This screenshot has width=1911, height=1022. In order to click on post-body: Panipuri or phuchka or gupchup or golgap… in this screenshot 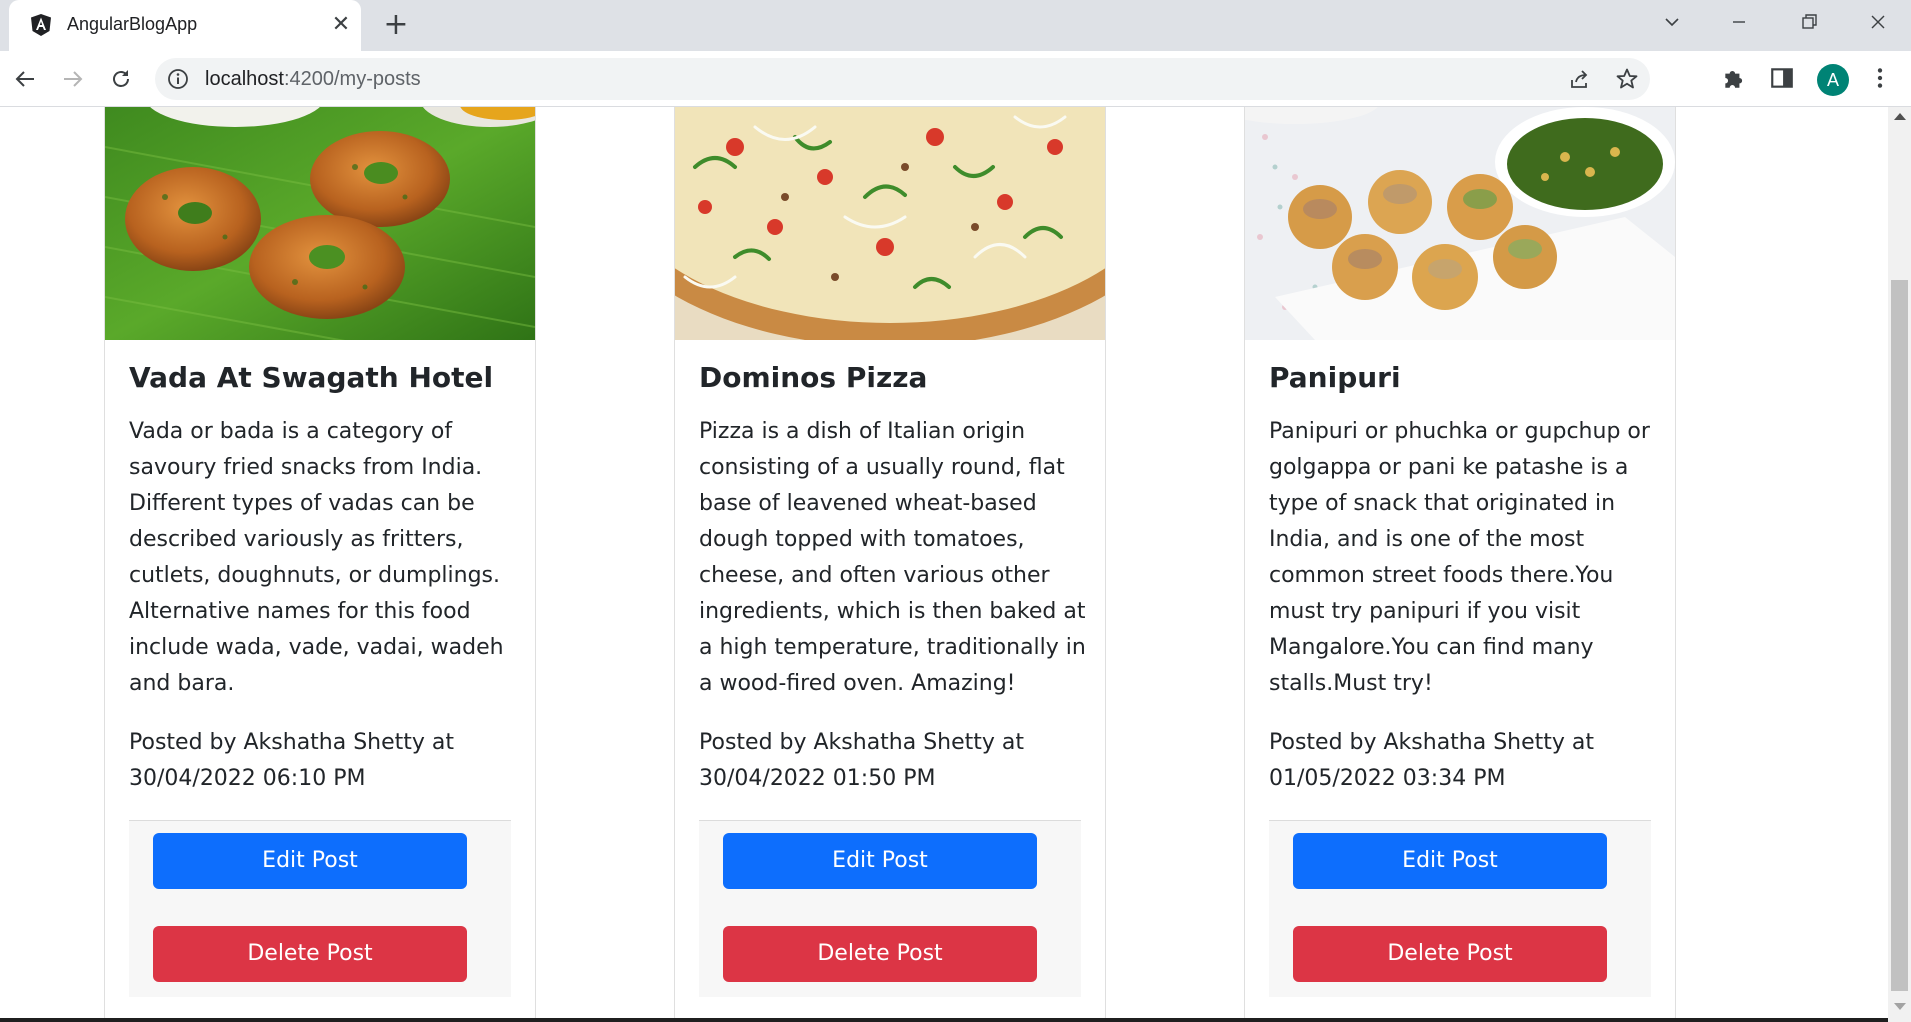, I will do `click(1459, 557)`.